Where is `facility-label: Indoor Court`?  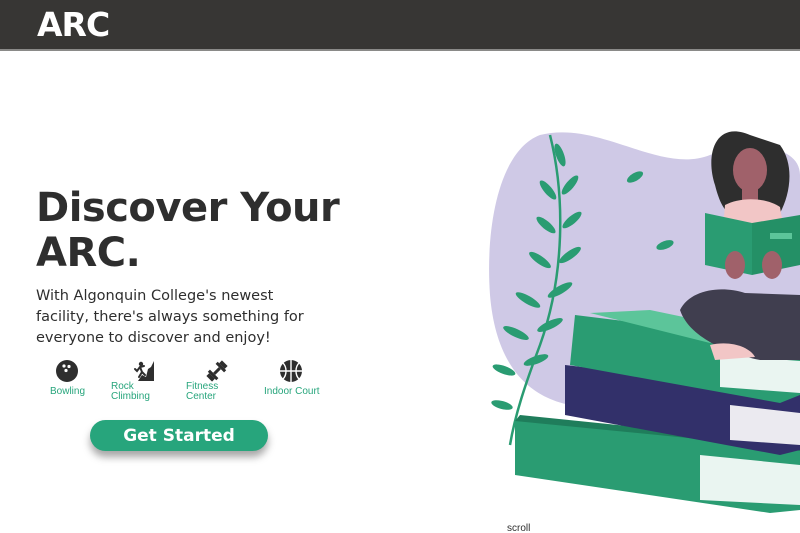 facility-label: Indoor Court is located at coordinates (292, 391).